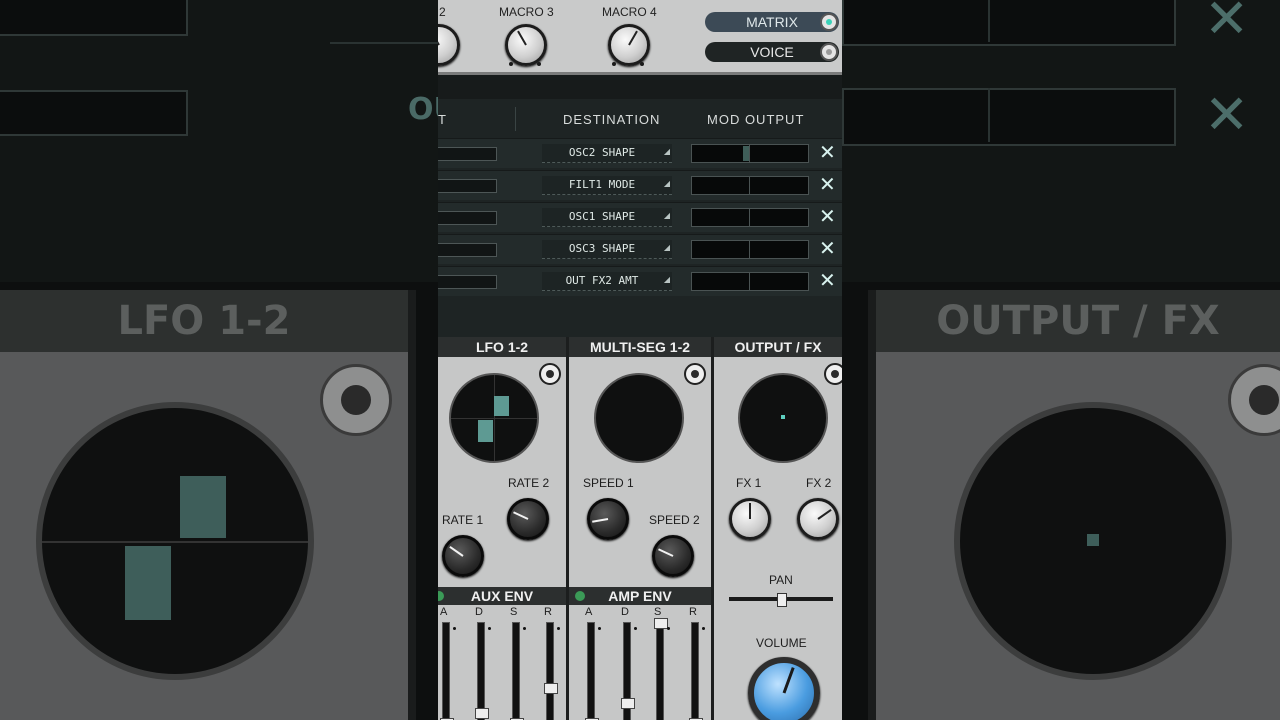 This screenshot has width=1280, height=720. I want to click on destination-dropdown: OSC2 SHAPE ◢, so click(607, 153).